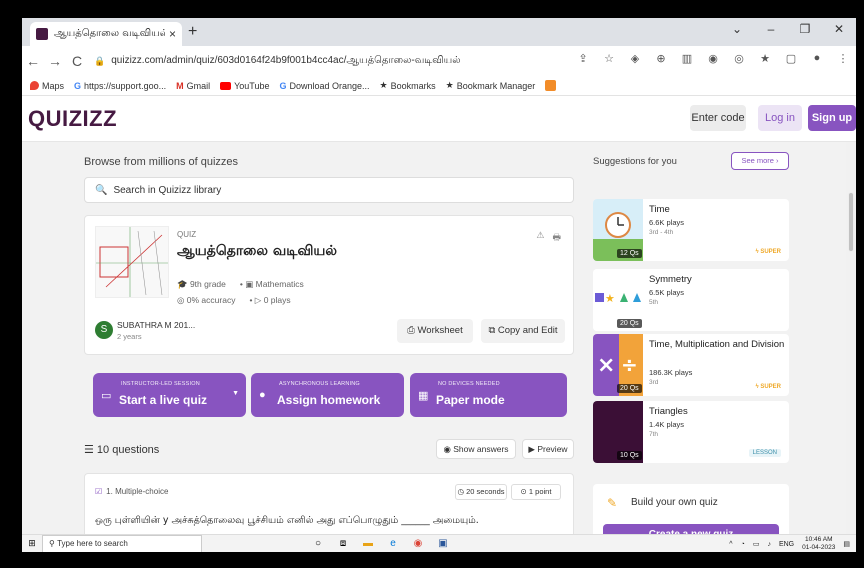 The height and width of the screenshot is (568, 864). I want to click on volume-icon: ♪, so click(769, 544).